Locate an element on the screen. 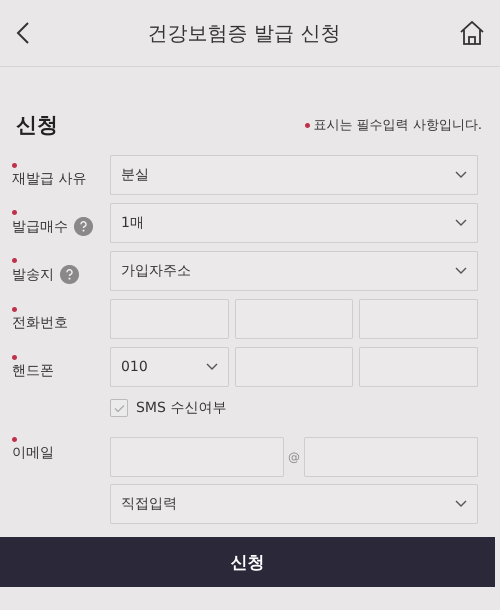  field-label: 발급매수 is located at coordinates (40, 227).